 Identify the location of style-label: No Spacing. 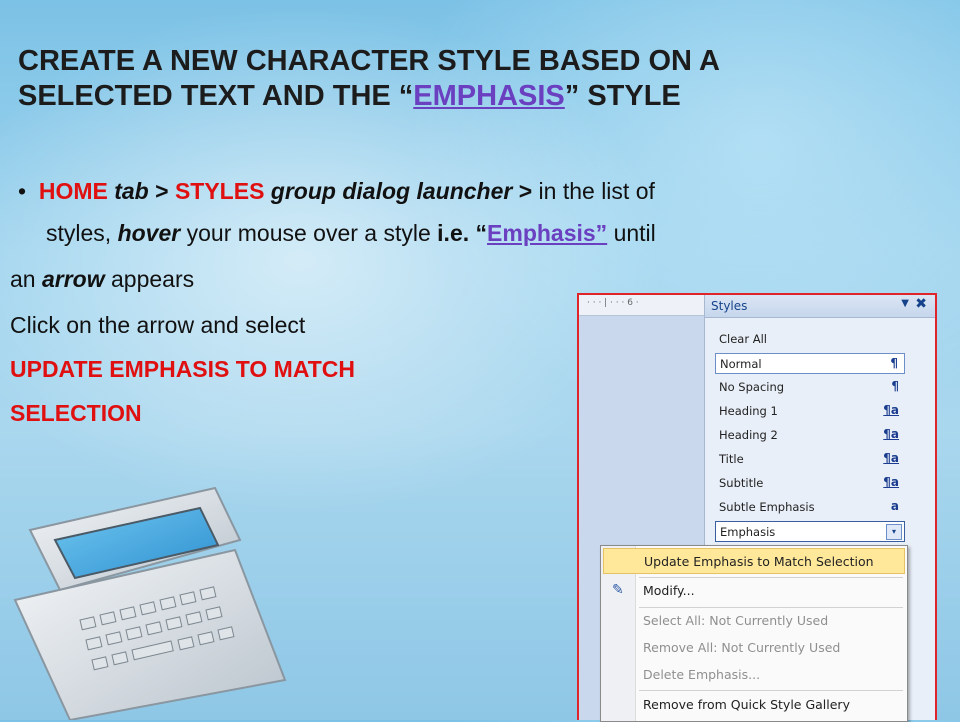
(752, 387).